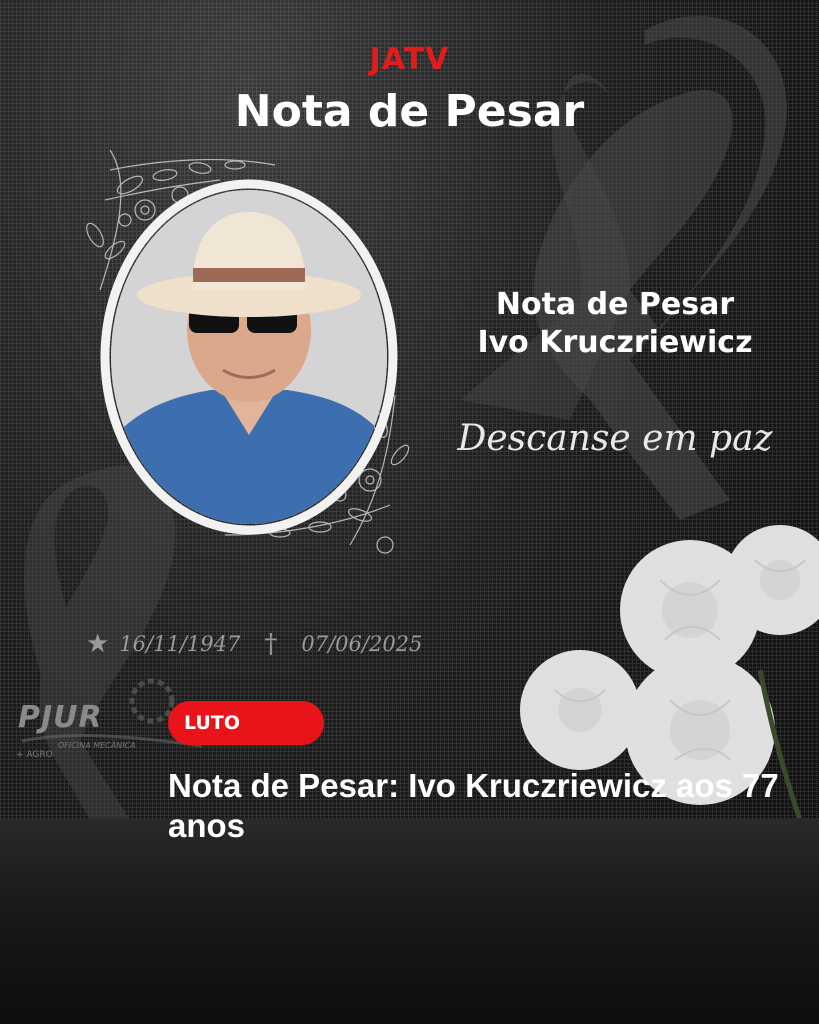 The image size is (819, 1024). What do you see at coordinates (249, 357) in the screenshot?
I see `portrait-oval-frame` at bounding box center [249, 357].